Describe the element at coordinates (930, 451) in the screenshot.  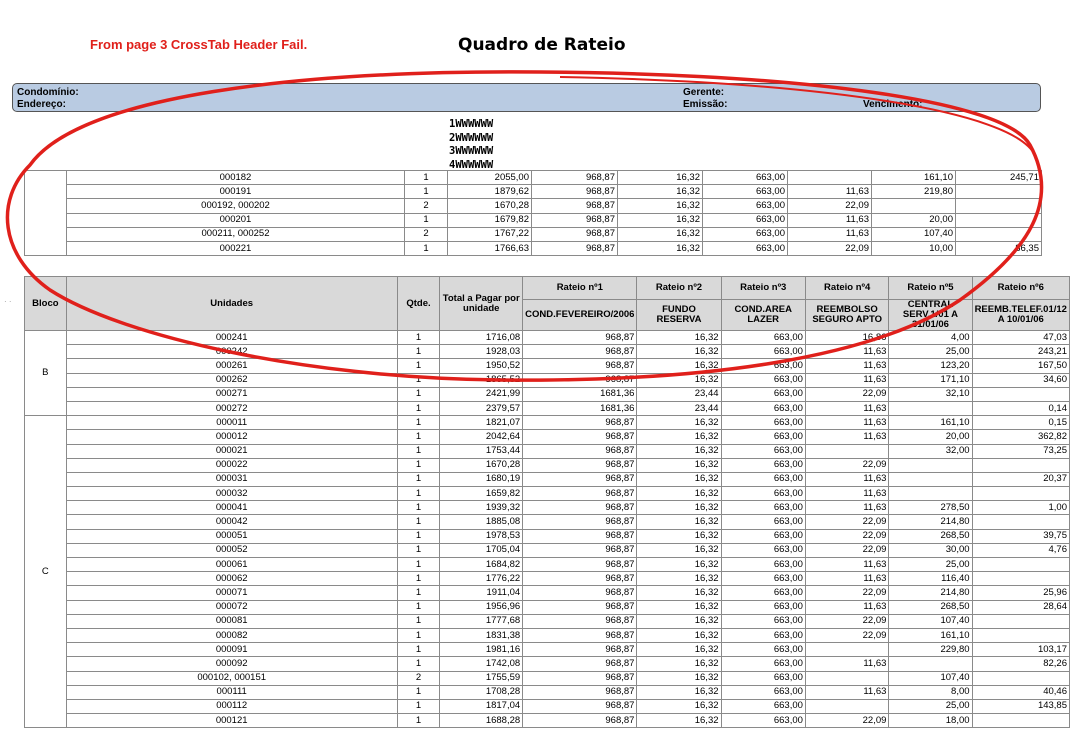
I see `table-cell: 32,00` at that location.